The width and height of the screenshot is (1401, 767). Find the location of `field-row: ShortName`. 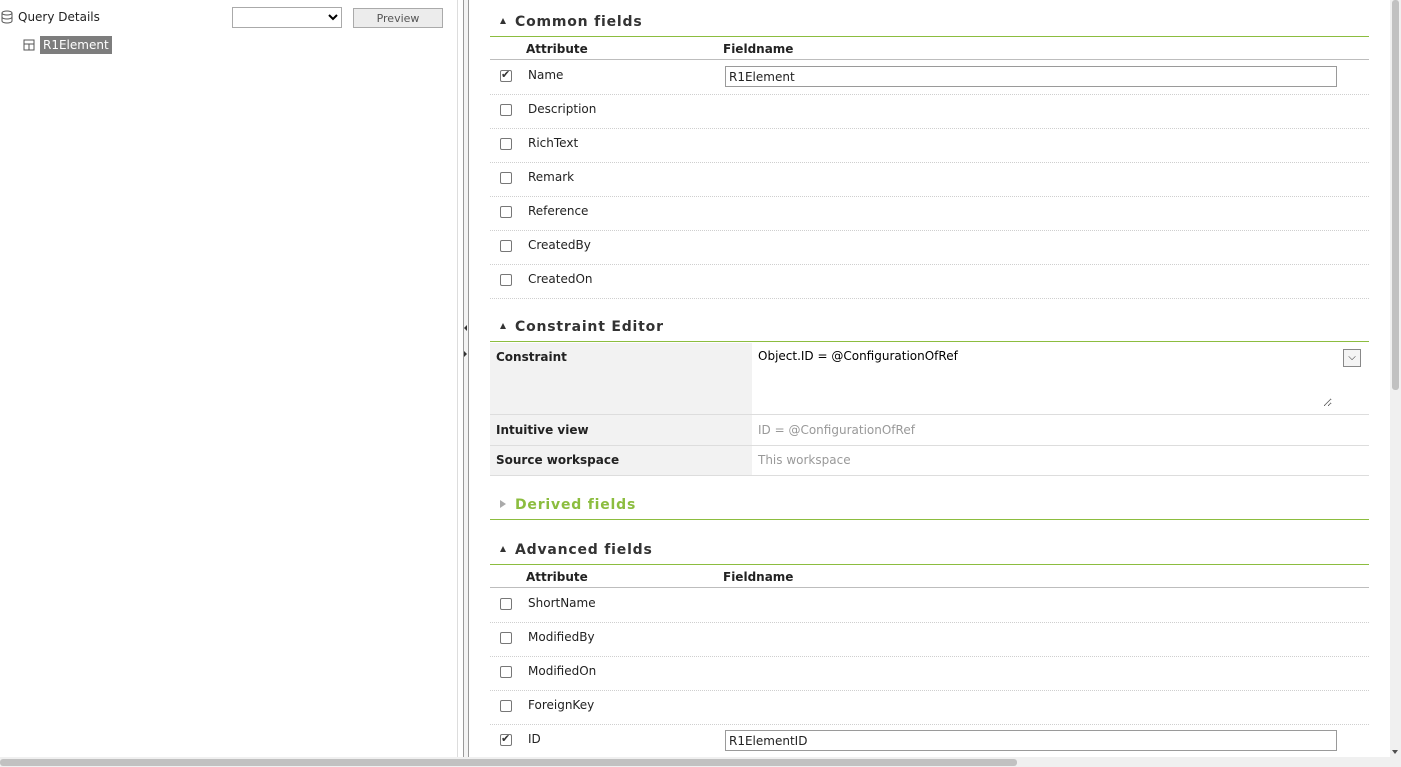

field-row: ShortName is located at coordinates (929, 605).